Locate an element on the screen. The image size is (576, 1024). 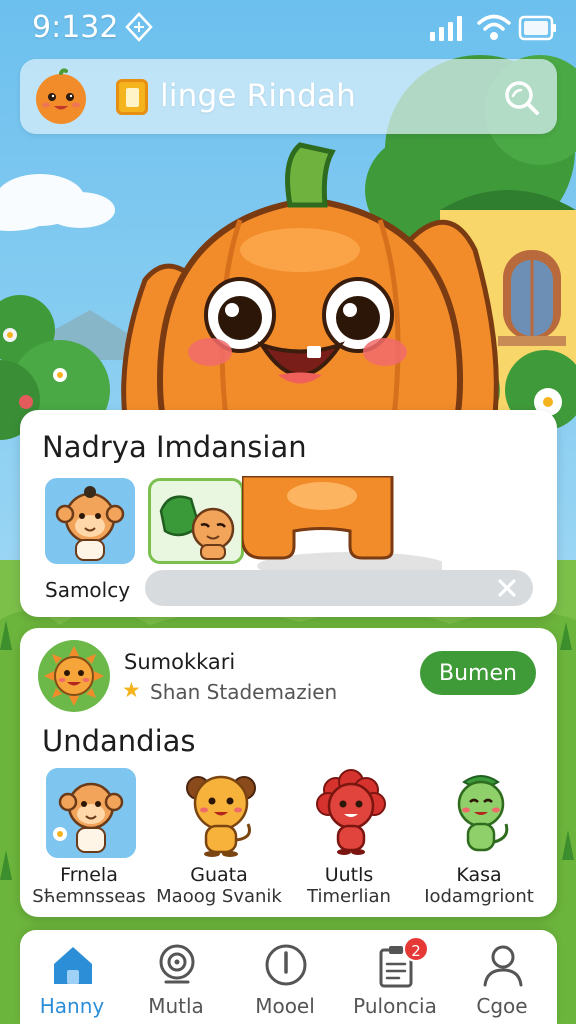
nav-item-home: Hanny is located at coordinates (72, 977).